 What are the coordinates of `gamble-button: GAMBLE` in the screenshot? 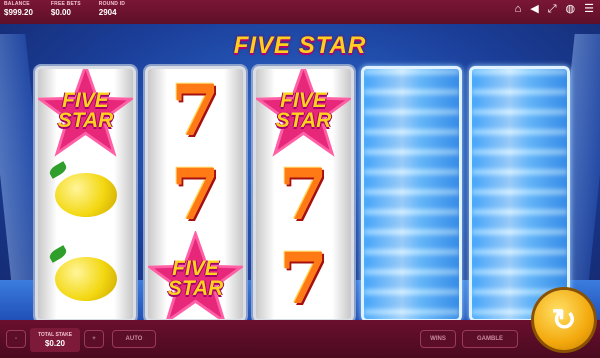 It's located at (490, 339).